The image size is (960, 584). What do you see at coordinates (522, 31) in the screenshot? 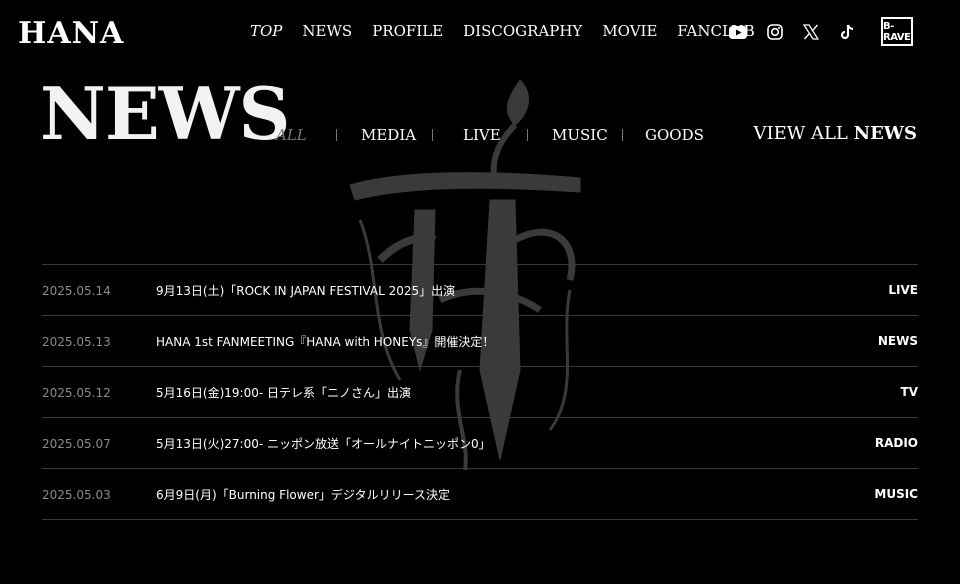
I see `nav-discography: DISCOGRAPHY` at bounding box center [522, 31].